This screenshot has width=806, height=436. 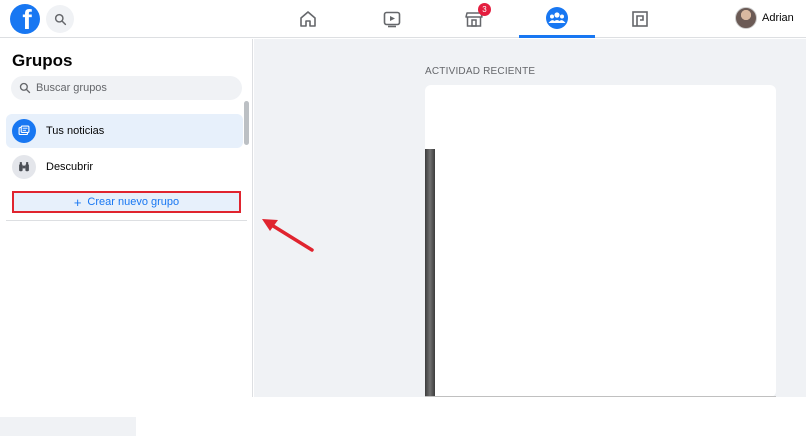 What do you see at coordinates (136, 88) in the screenshot?
I see `groups-search-input` at bounding box center [136, 88].